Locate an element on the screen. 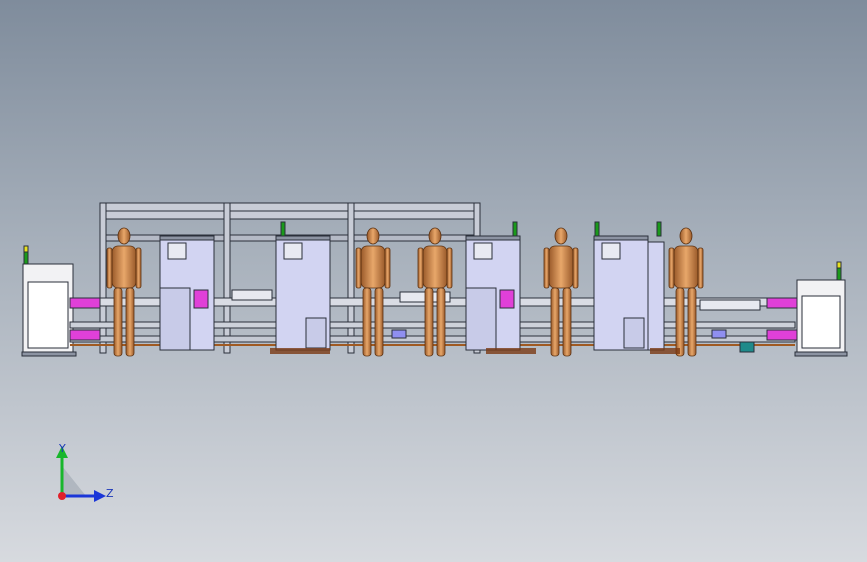  axis-triad-graphic is located at coordinates (81, 474).